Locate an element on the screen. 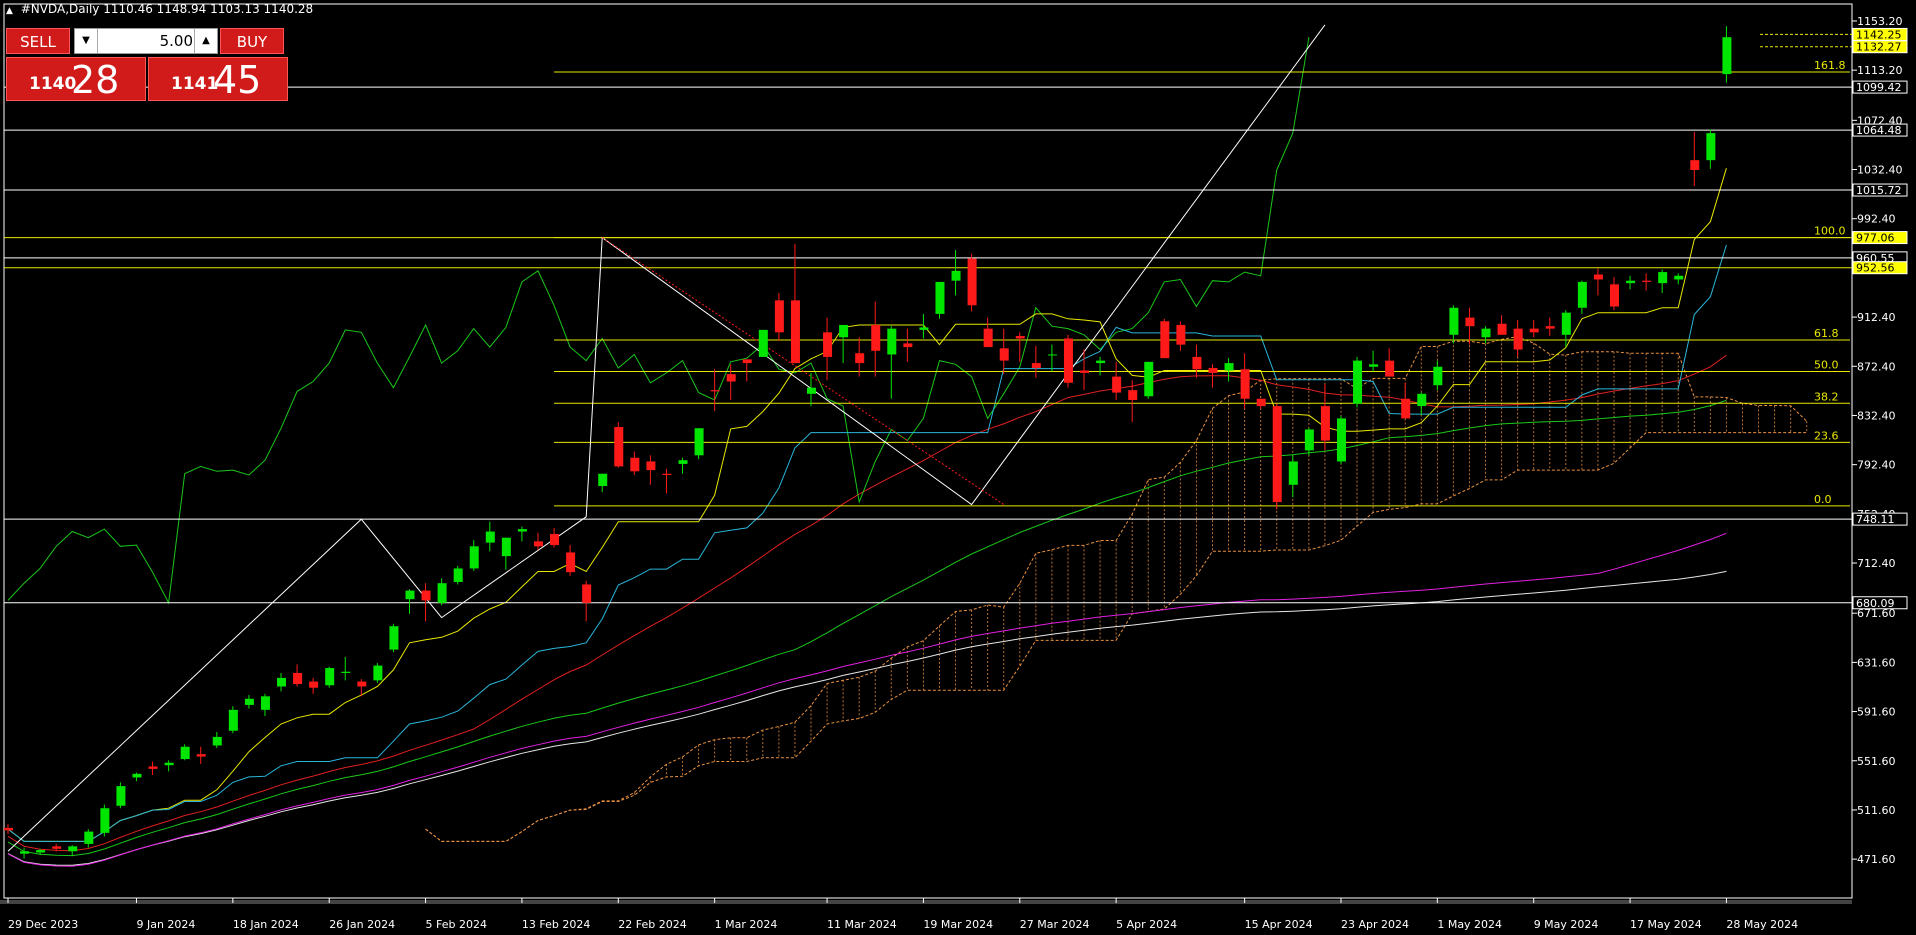 The image size is (1916, 935). fib-level-label: 0.0 is located at coordinates (1823, 499).